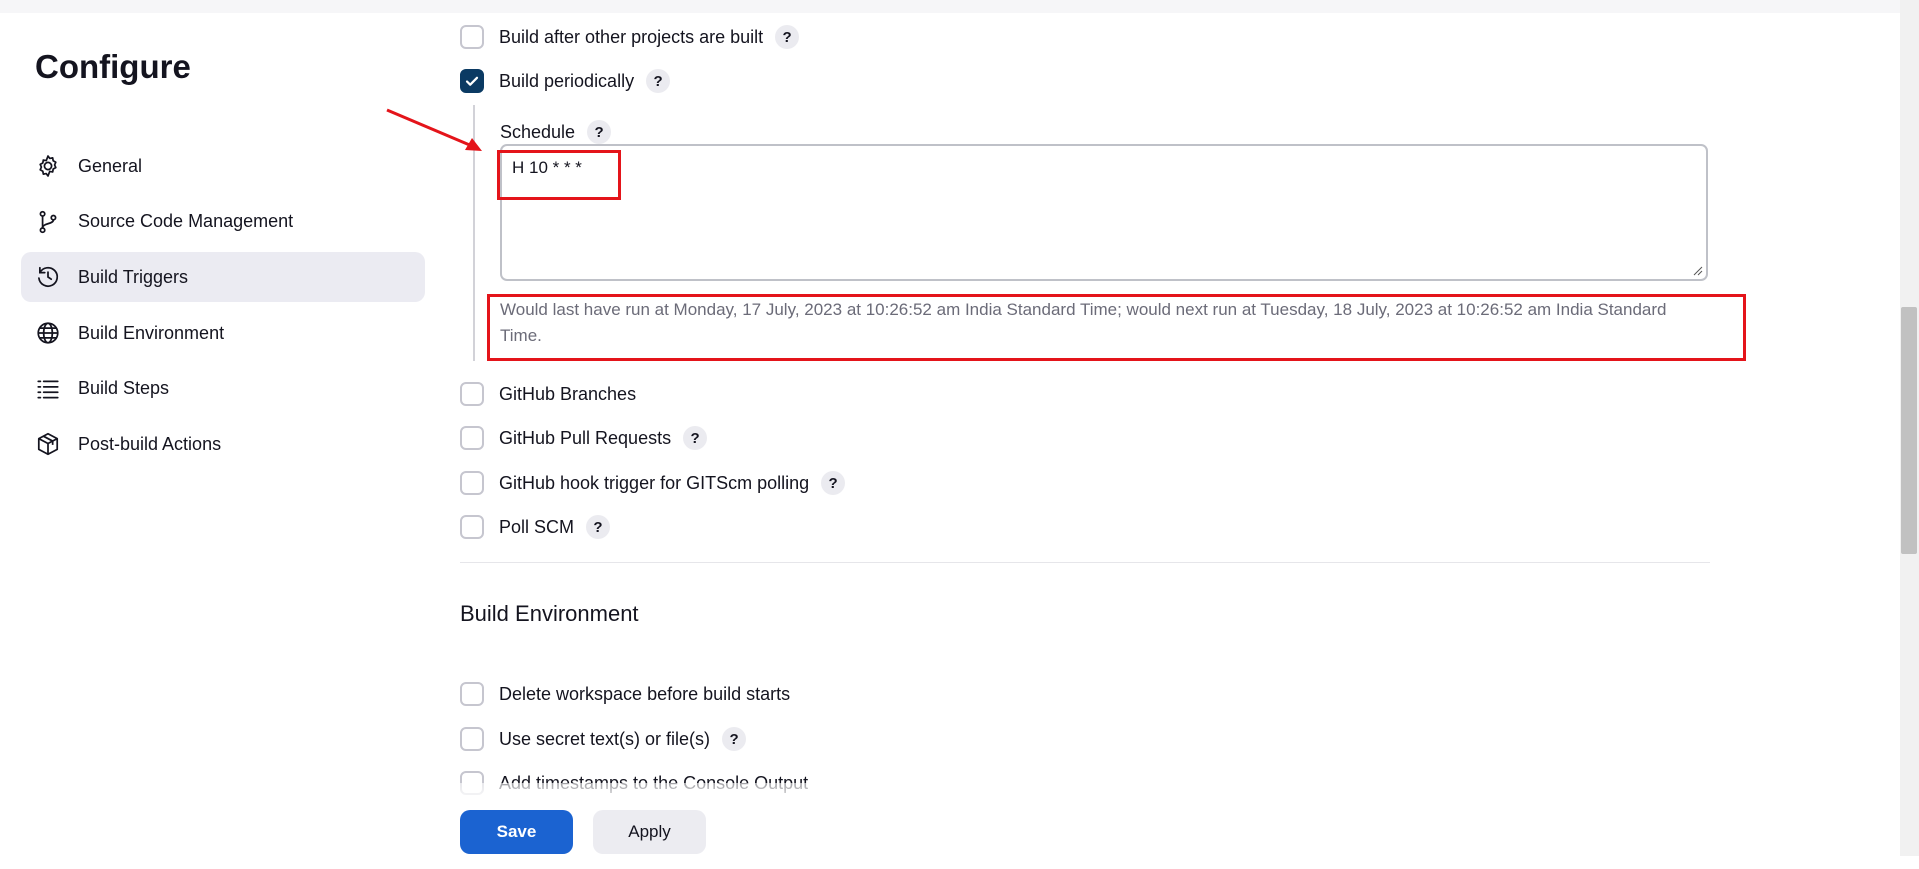 The width and height of the screenshot is (1919, 869). Describe the element at coordinates (547, 167) in the screenshot. I see `schedule-value: H 10 * * *` at that location.